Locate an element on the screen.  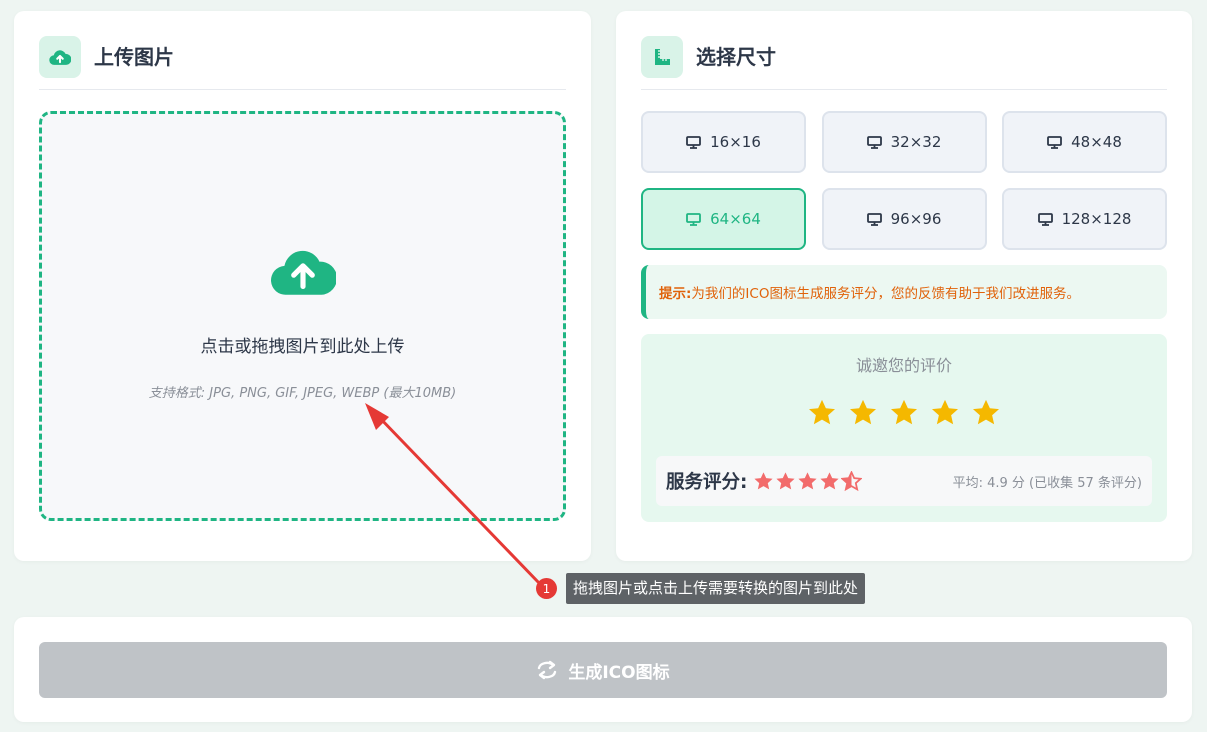
size-option-96: 96×96 is located at coordinates (904, 219).